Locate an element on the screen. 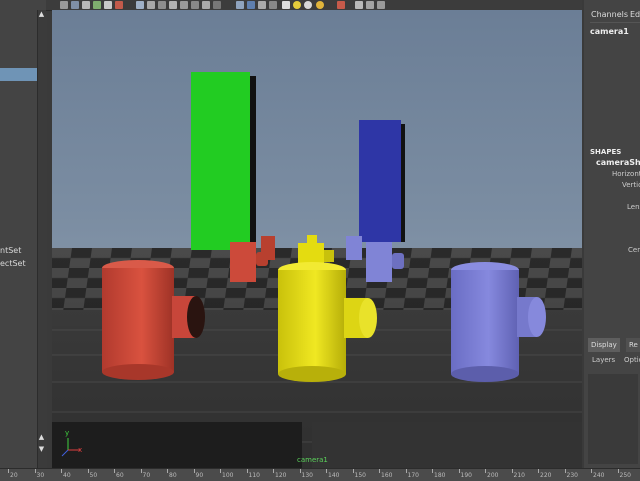 The image size is (640, 481). tab-channels: Channels is located at coordinates (609, 14).